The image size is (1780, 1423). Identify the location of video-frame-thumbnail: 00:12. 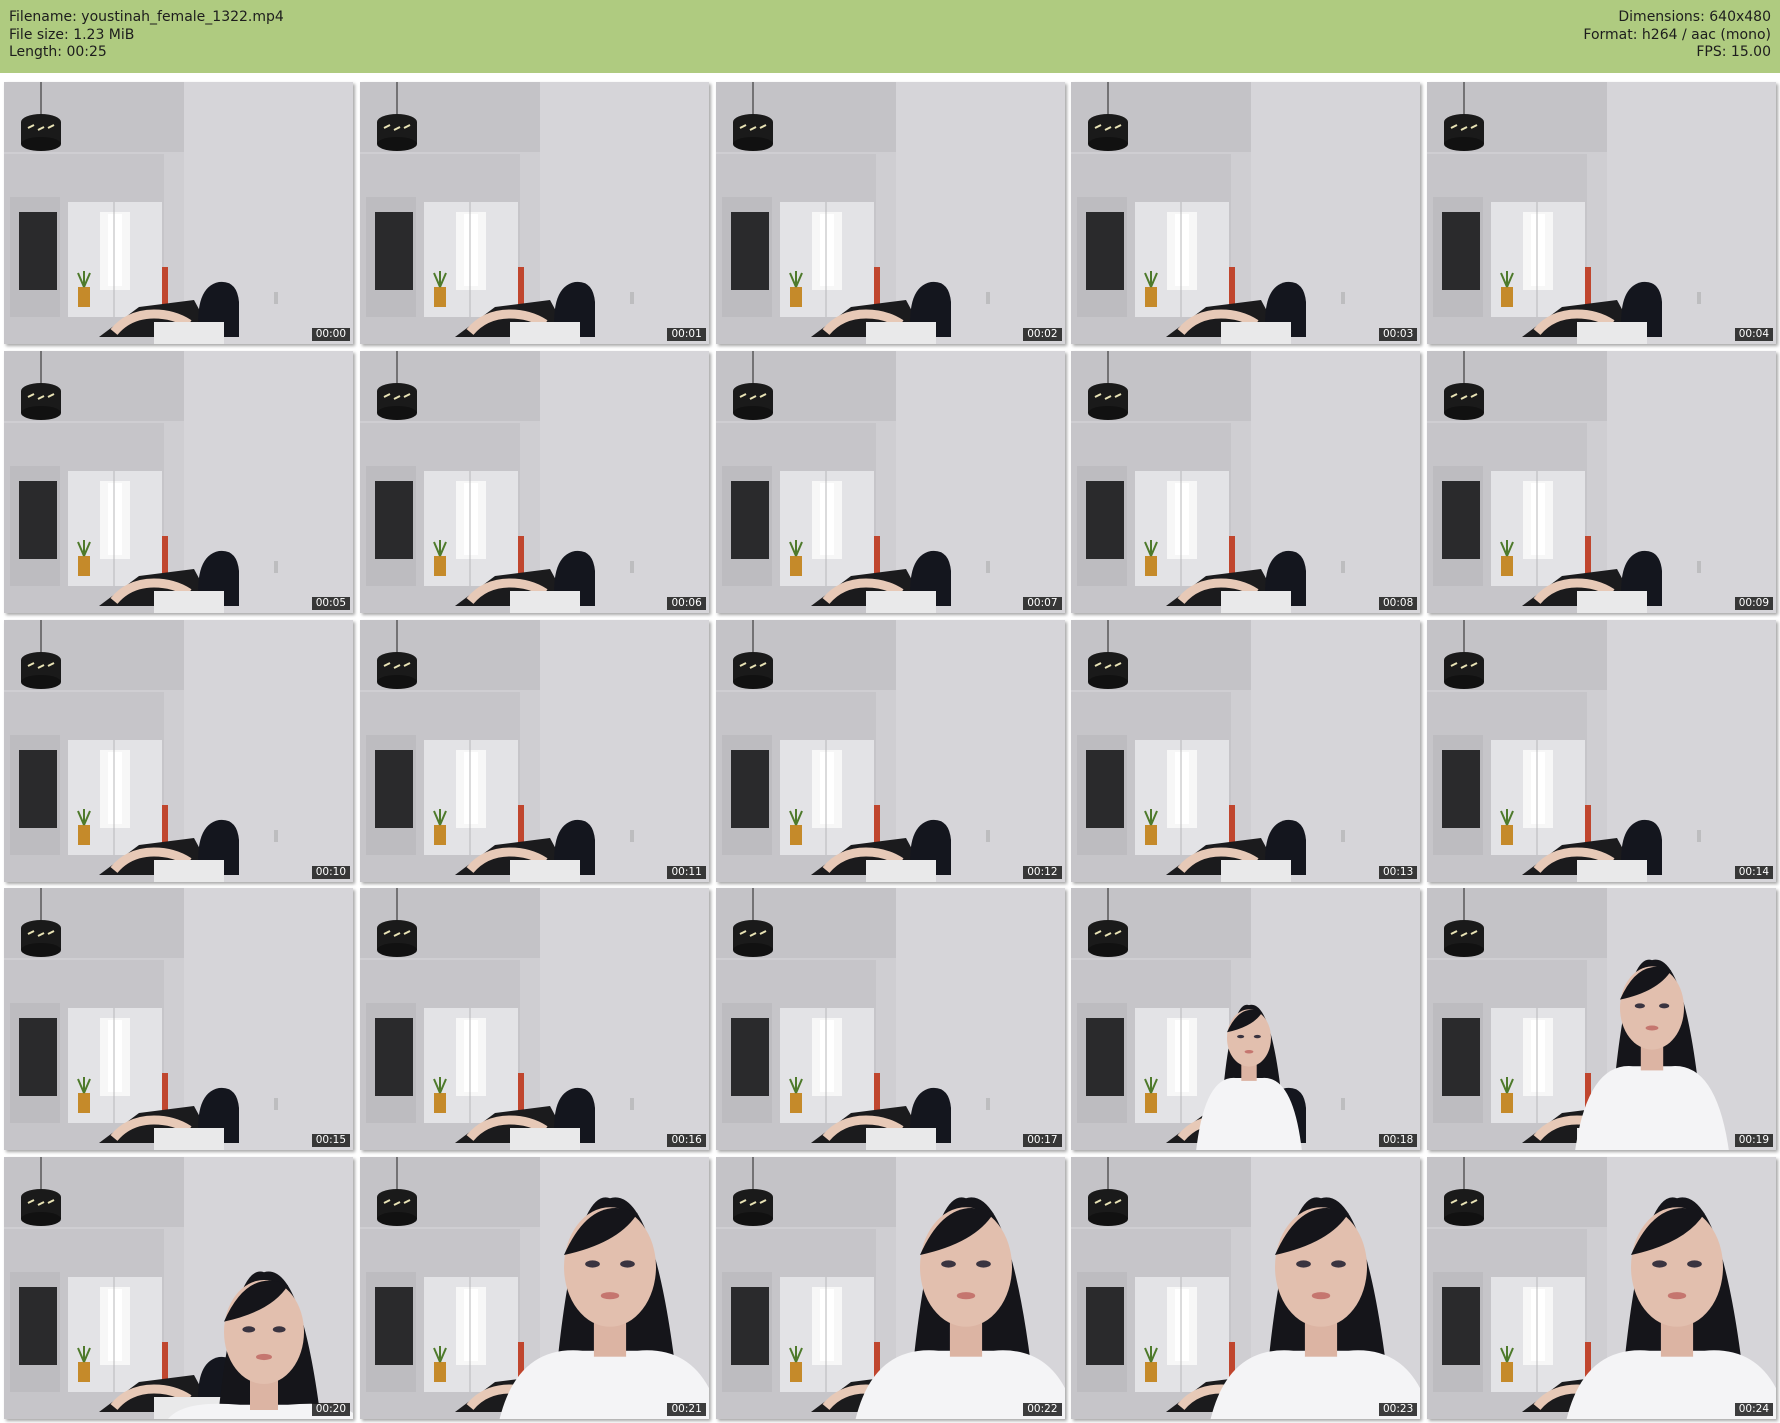
(890, 750).